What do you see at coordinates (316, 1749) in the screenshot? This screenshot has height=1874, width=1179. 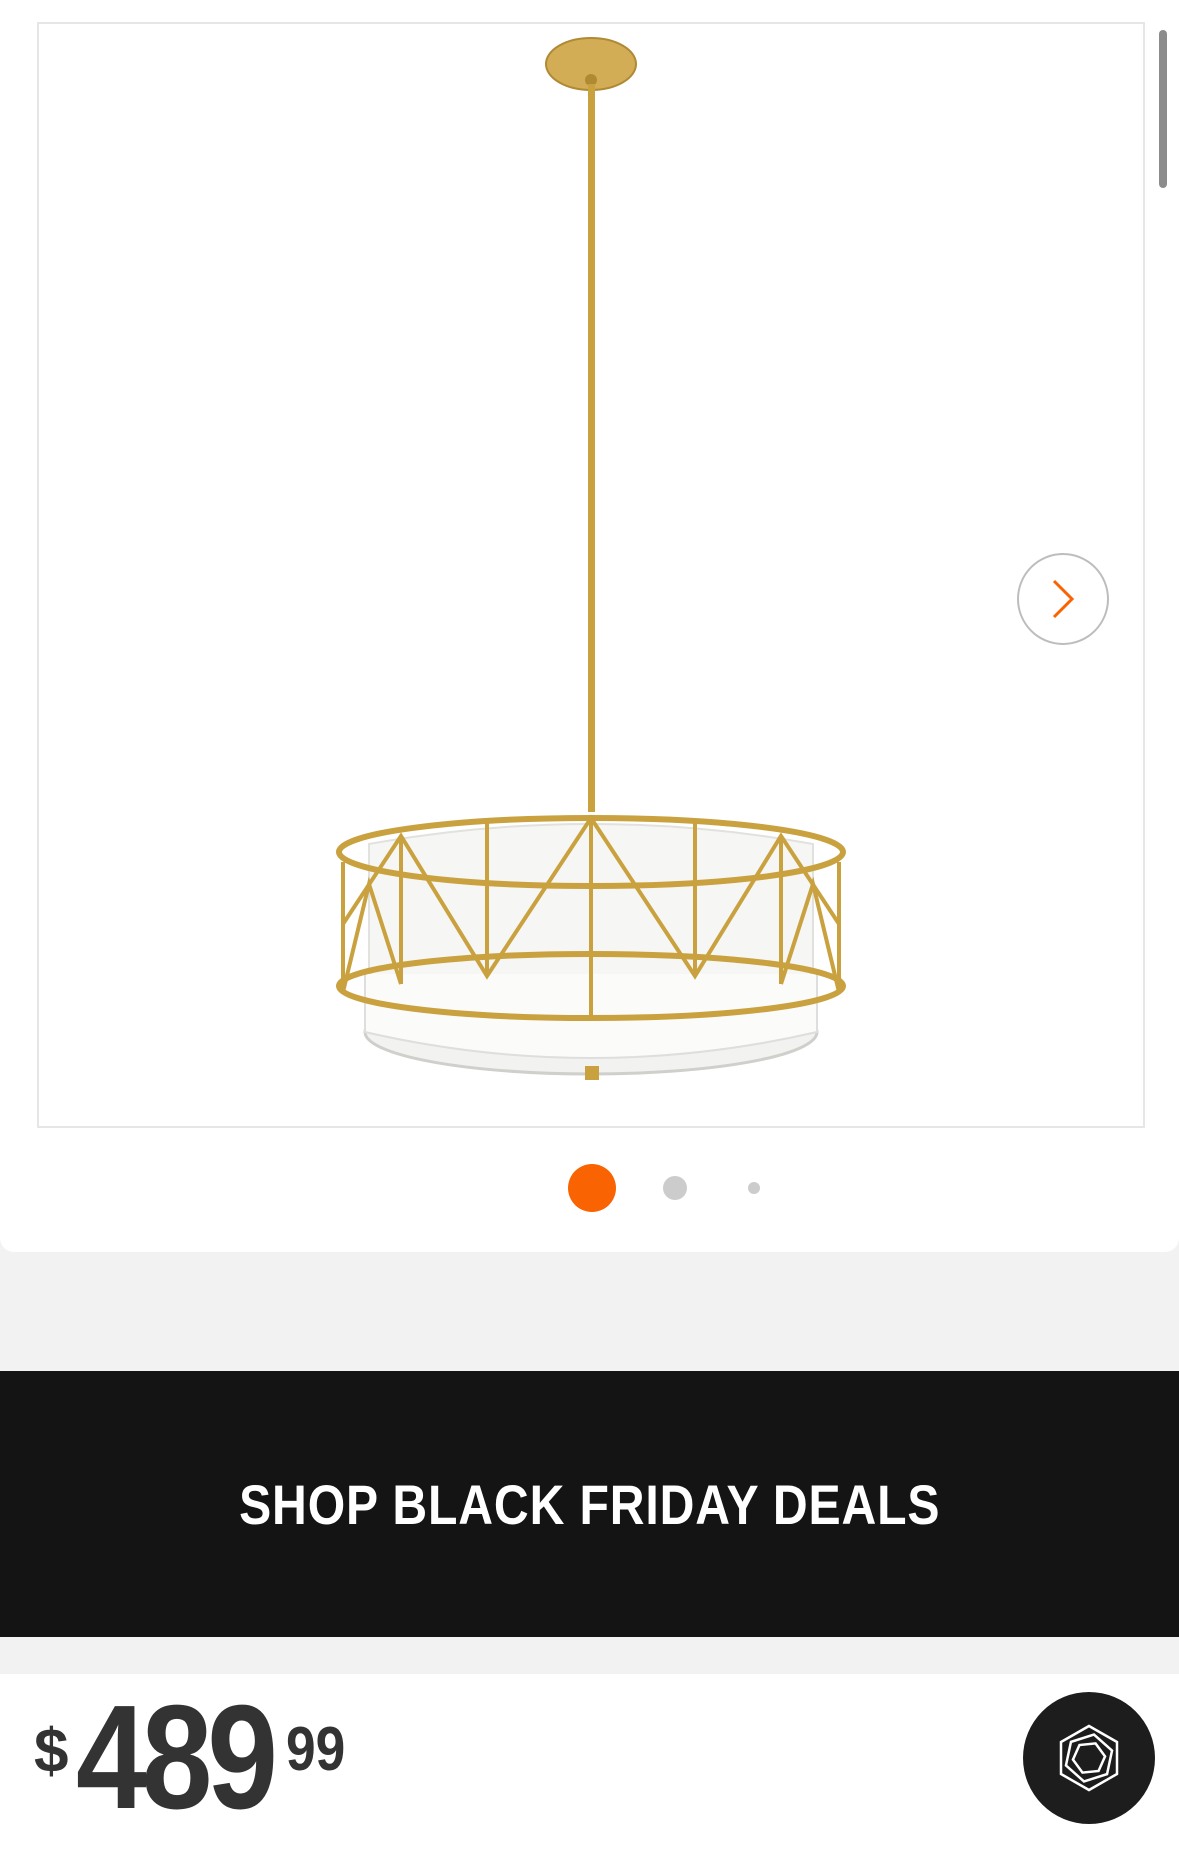 I see `price-cents: 99` at bounding box center [316, 1749].